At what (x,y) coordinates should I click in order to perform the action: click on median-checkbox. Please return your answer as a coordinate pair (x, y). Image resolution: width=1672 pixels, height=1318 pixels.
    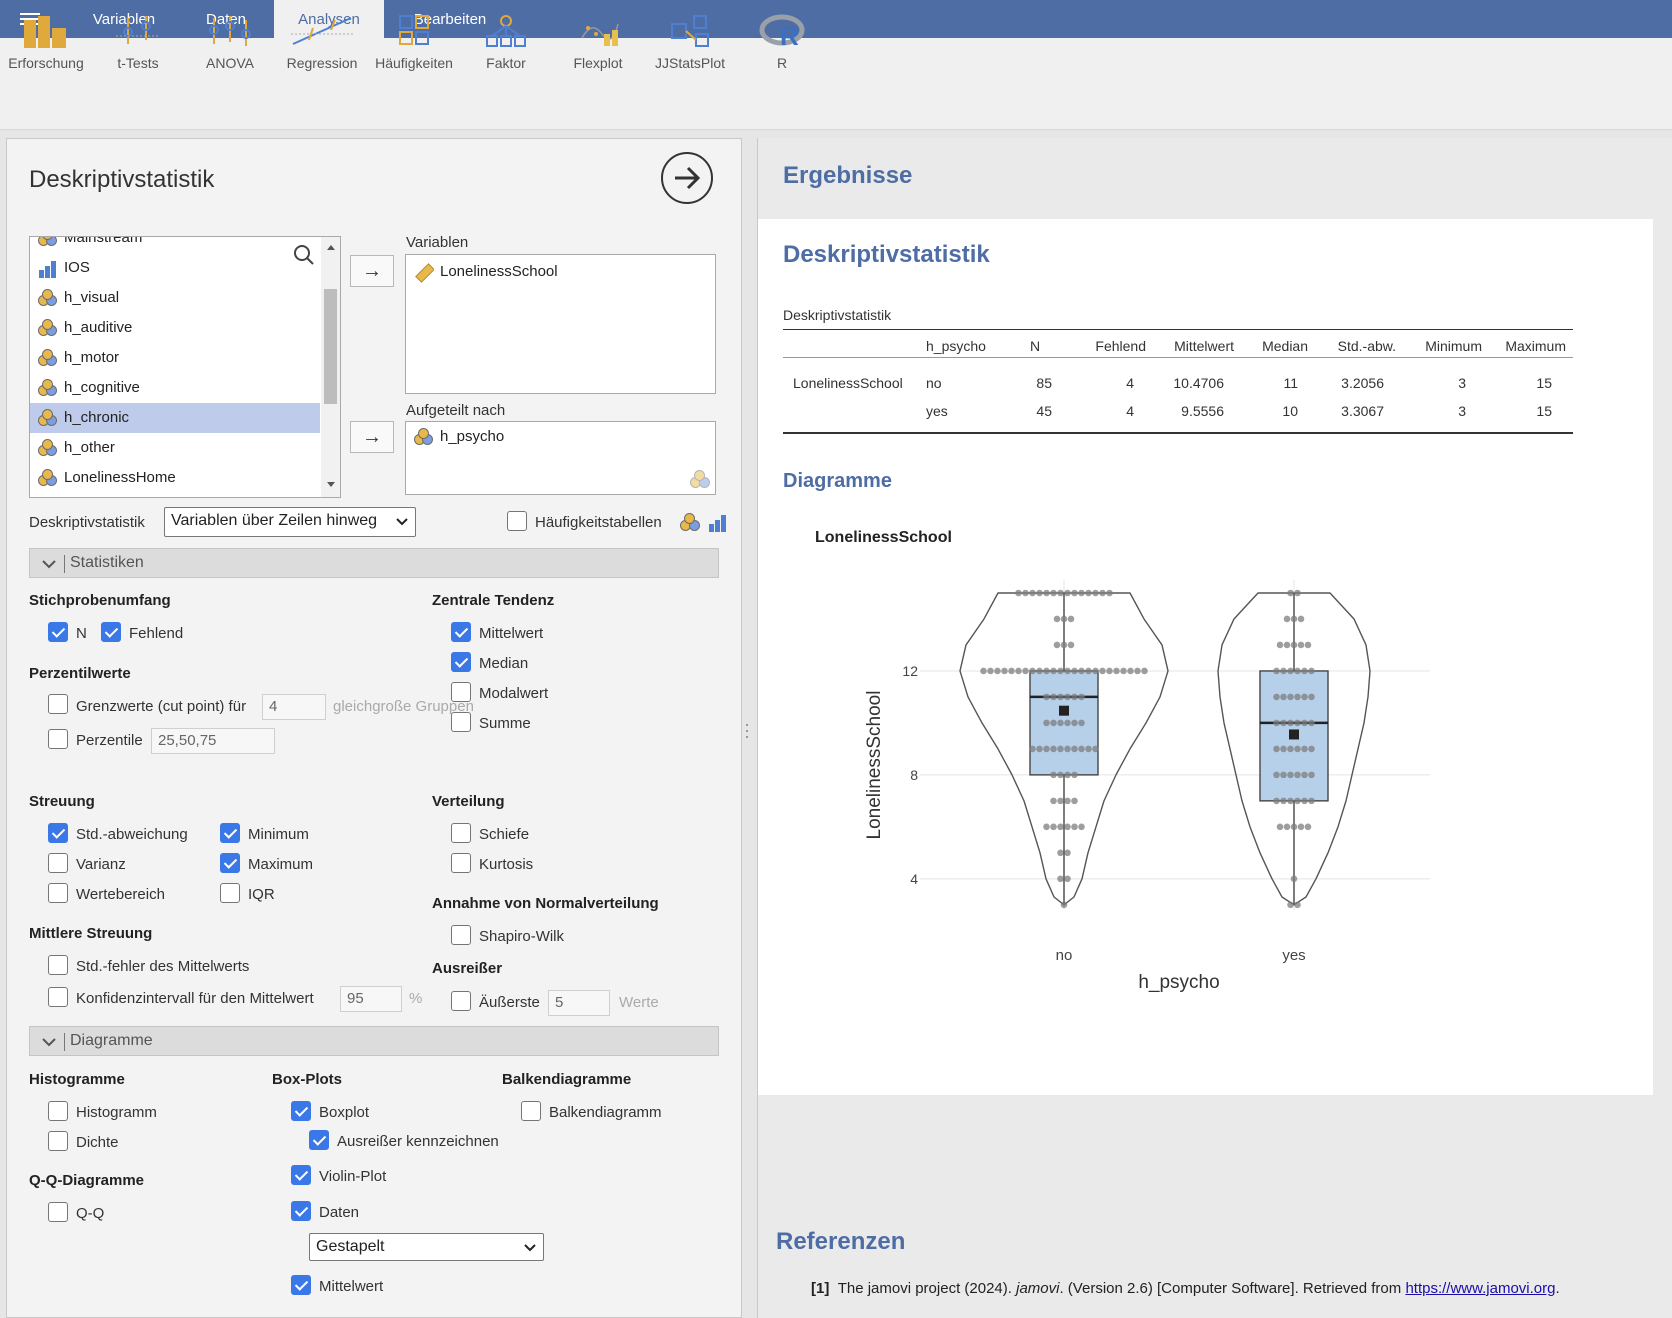
    Looking at the image, I should click on (461, 662).